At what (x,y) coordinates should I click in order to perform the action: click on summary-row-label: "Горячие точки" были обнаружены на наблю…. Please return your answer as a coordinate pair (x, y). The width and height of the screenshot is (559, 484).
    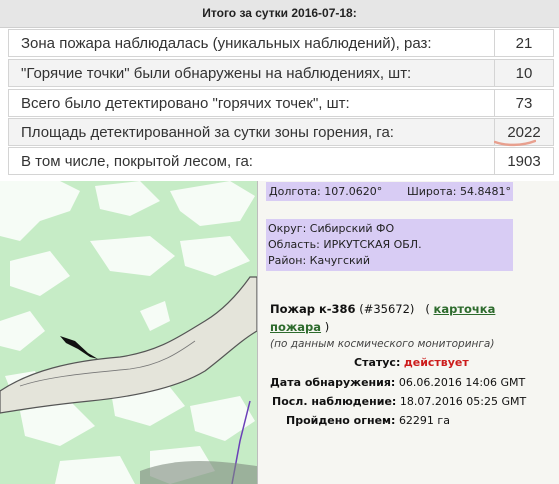
    Looking at the image, I should click on (216, 73).